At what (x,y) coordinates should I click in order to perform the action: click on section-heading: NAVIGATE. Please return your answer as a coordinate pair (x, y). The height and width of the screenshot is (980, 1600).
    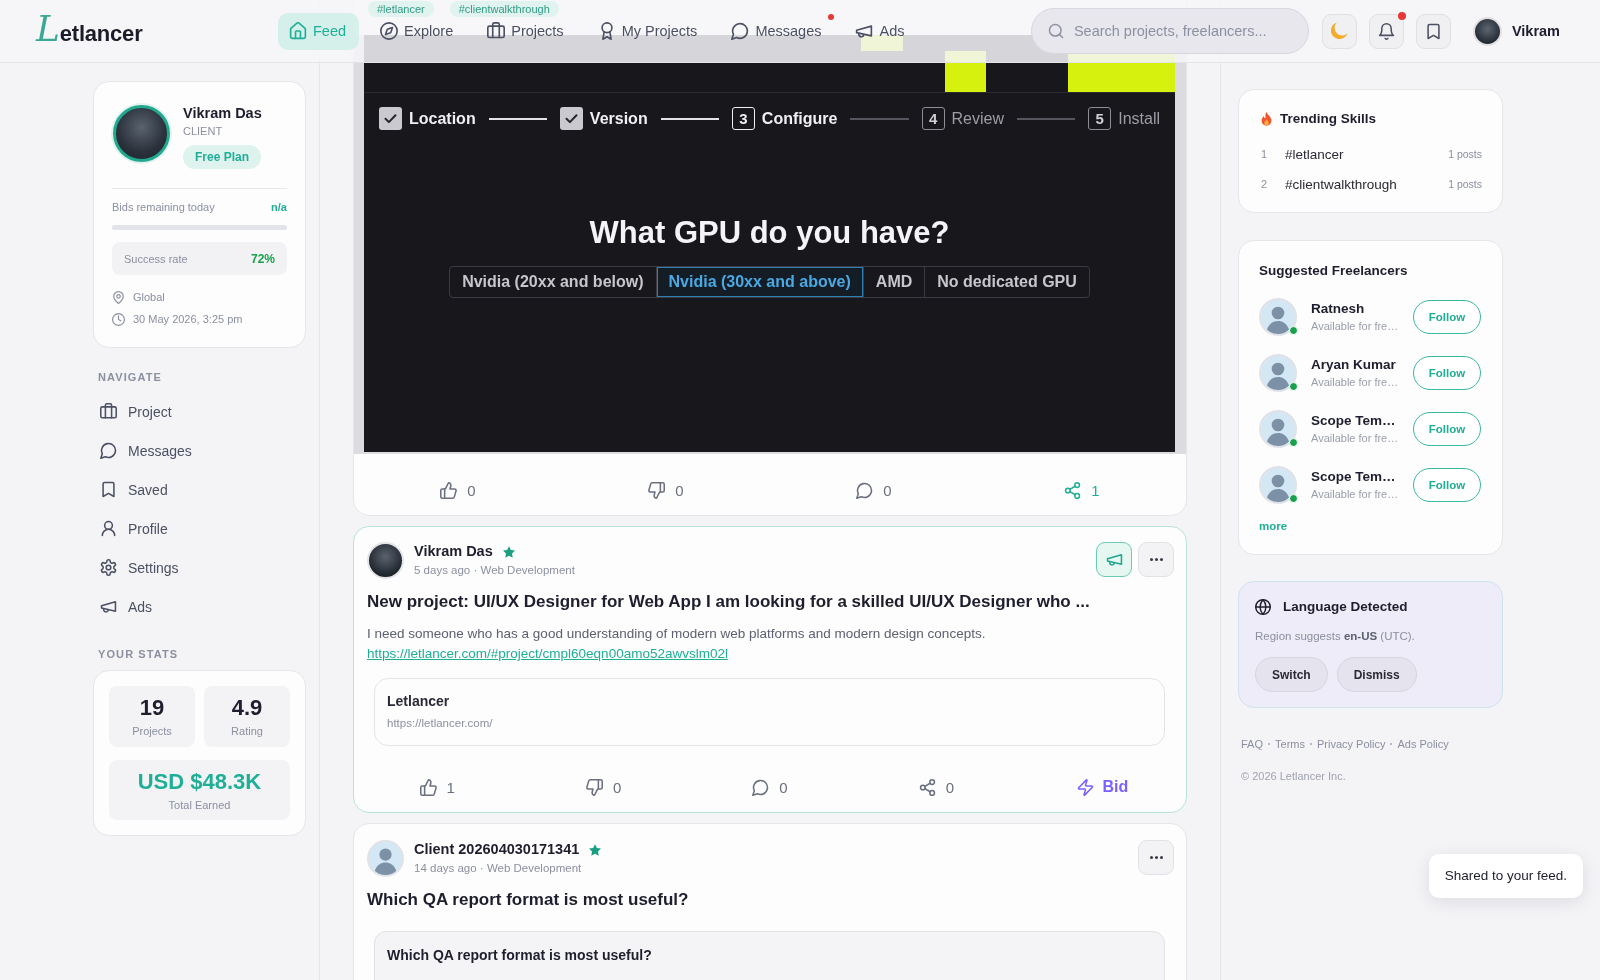
    Looking at the image, I should click on (130, 377).